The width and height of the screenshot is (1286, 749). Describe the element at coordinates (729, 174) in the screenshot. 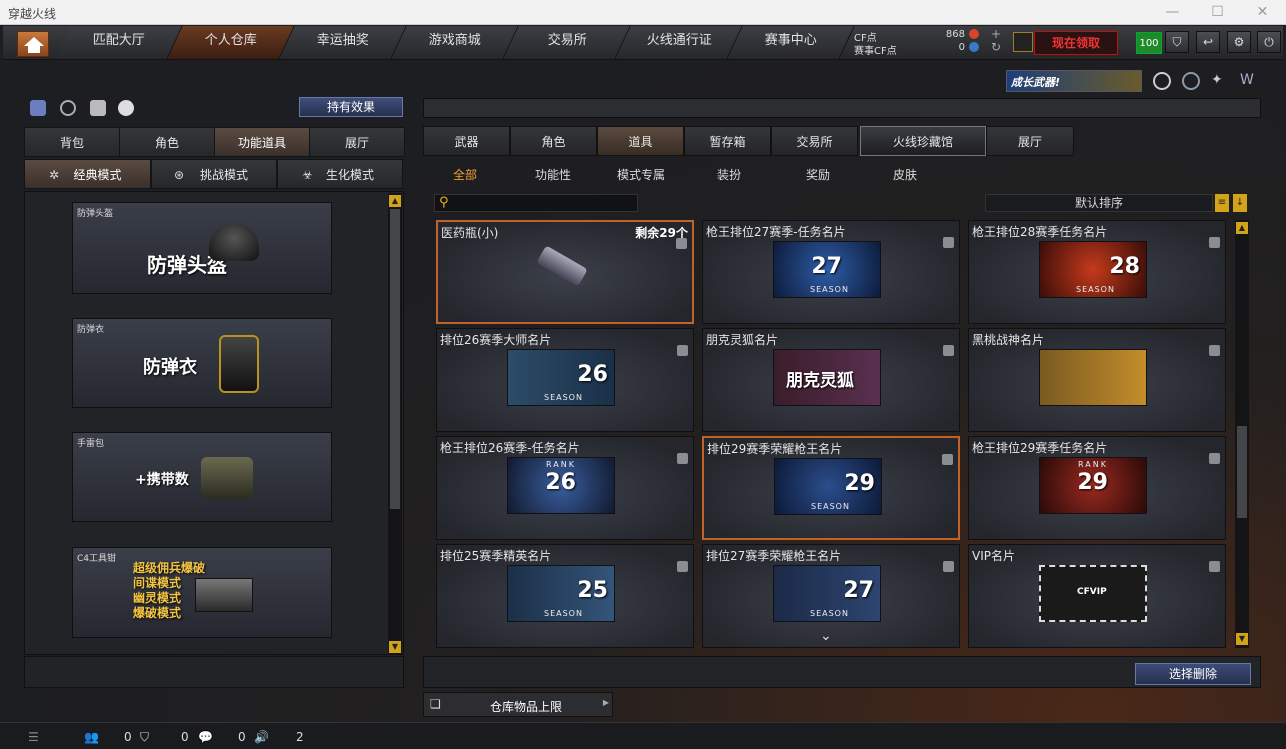

I see `filter-dressup: 装扮` at that location.